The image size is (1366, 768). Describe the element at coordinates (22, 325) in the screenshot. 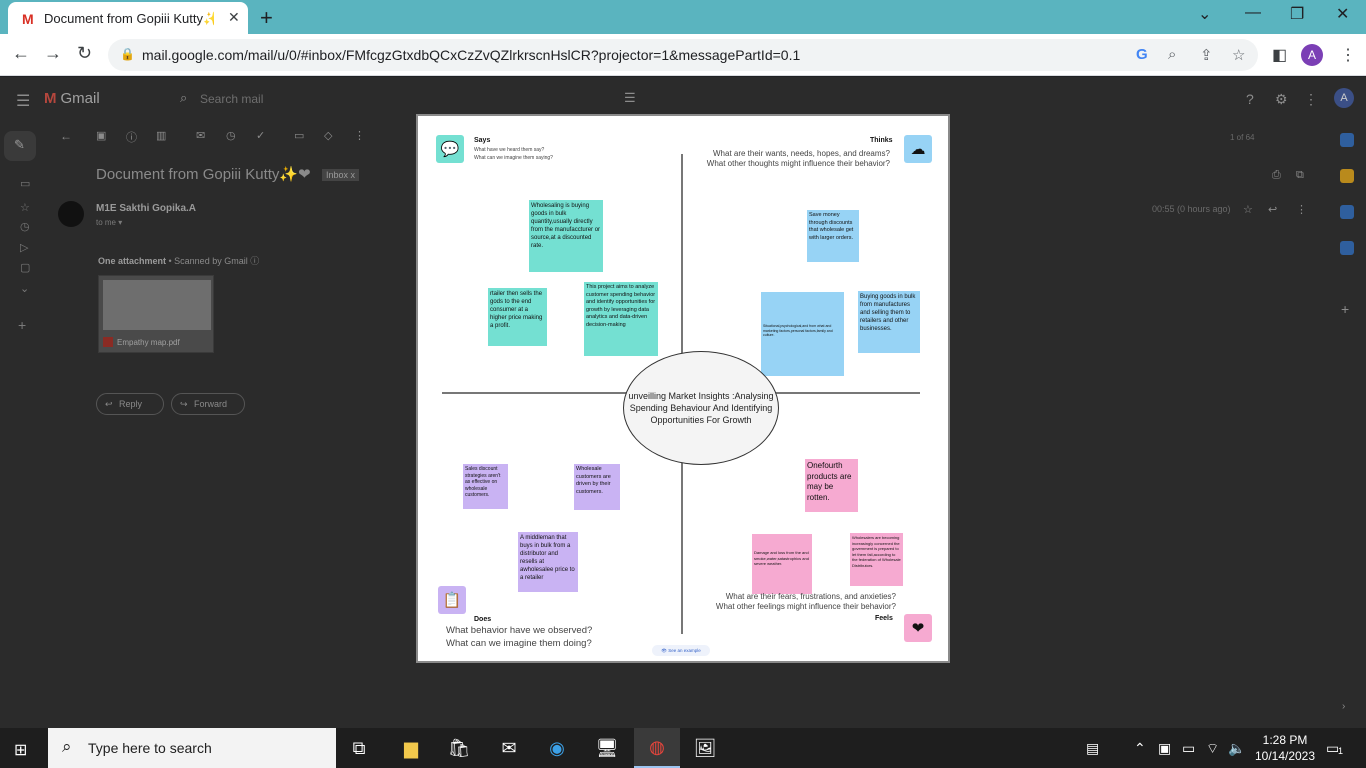

I see `add-label-icon: +` at that location.